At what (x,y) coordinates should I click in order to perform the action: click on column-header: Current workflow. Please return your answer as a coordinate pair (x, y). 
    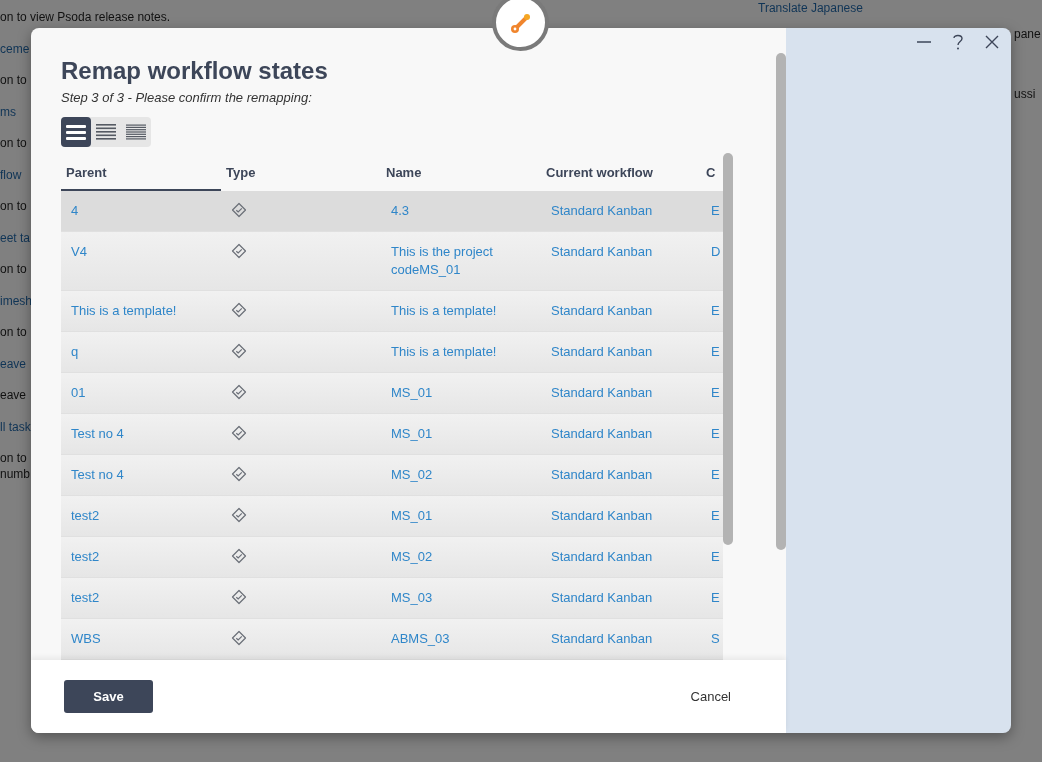
    Looking at the image, I should click on (621, 171).